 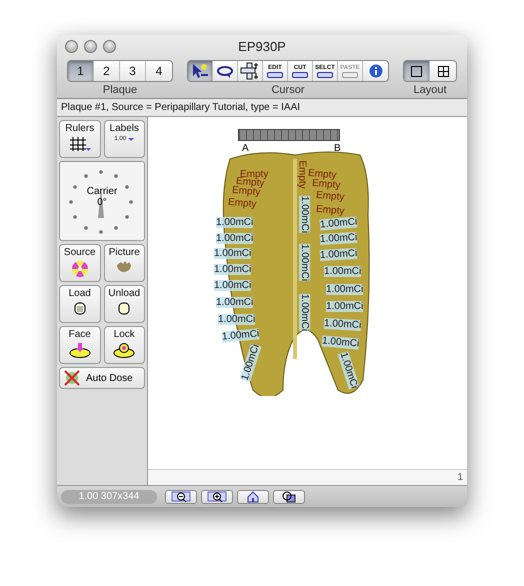 What do you see at coordinates (79, 350) in the screenshot?
I see `plaque-face-icon` at bounding box center [79, 350].